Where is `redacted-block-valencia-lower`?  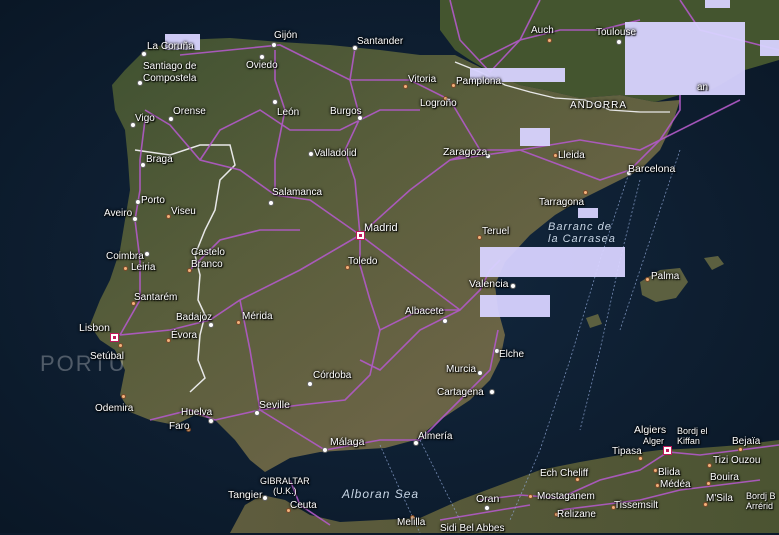 redacted-block-valencia-lower is located at coordinates (515, 306).